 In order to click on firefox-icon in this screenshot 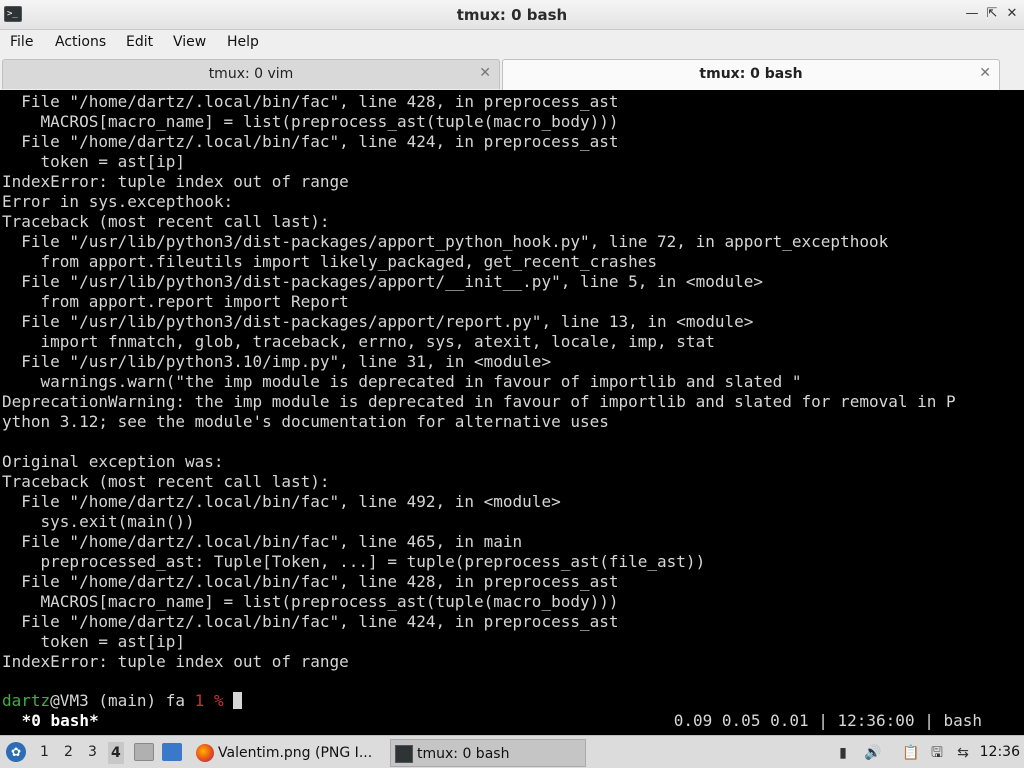, I will do `click(205, 753)`.